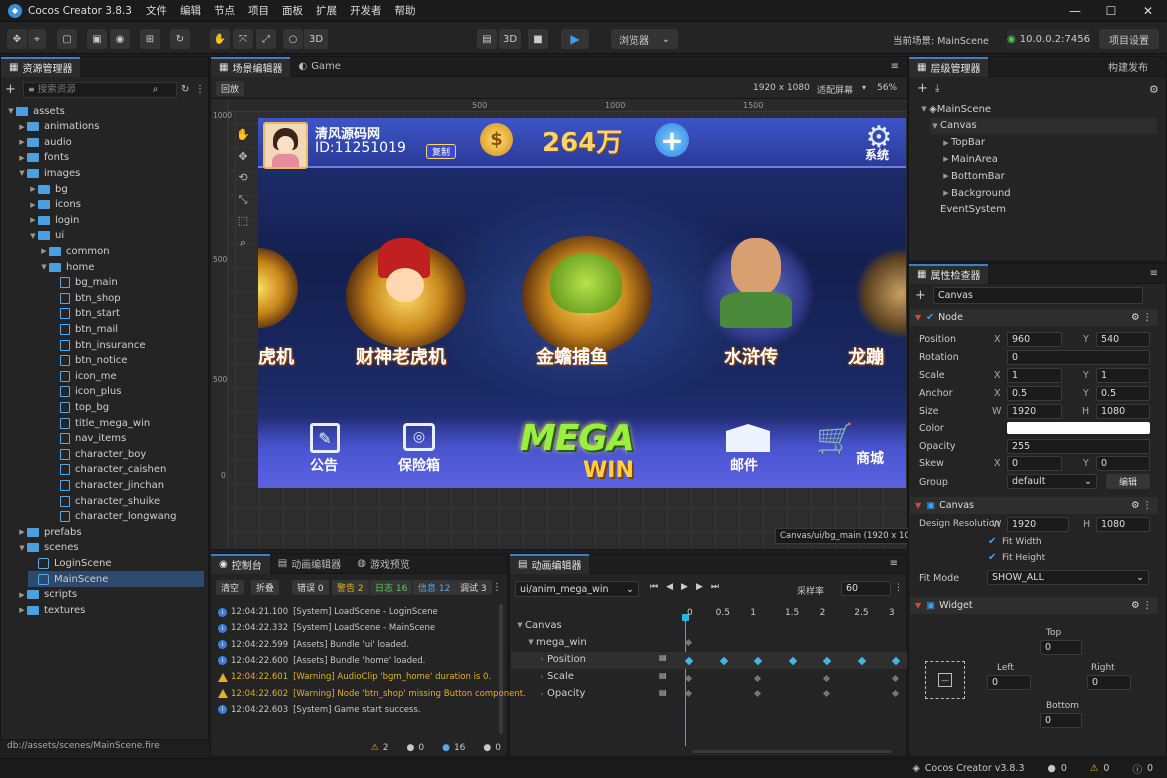  Describe the element at coordinates (1148, 11) in the screenshot. I see `close-icon: ✕` at that location.